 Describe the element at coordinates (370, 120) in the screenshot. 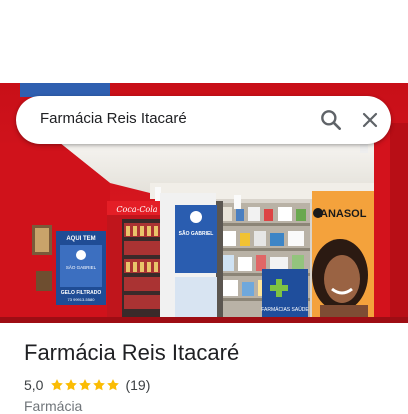

I see `close-icon` at that location.